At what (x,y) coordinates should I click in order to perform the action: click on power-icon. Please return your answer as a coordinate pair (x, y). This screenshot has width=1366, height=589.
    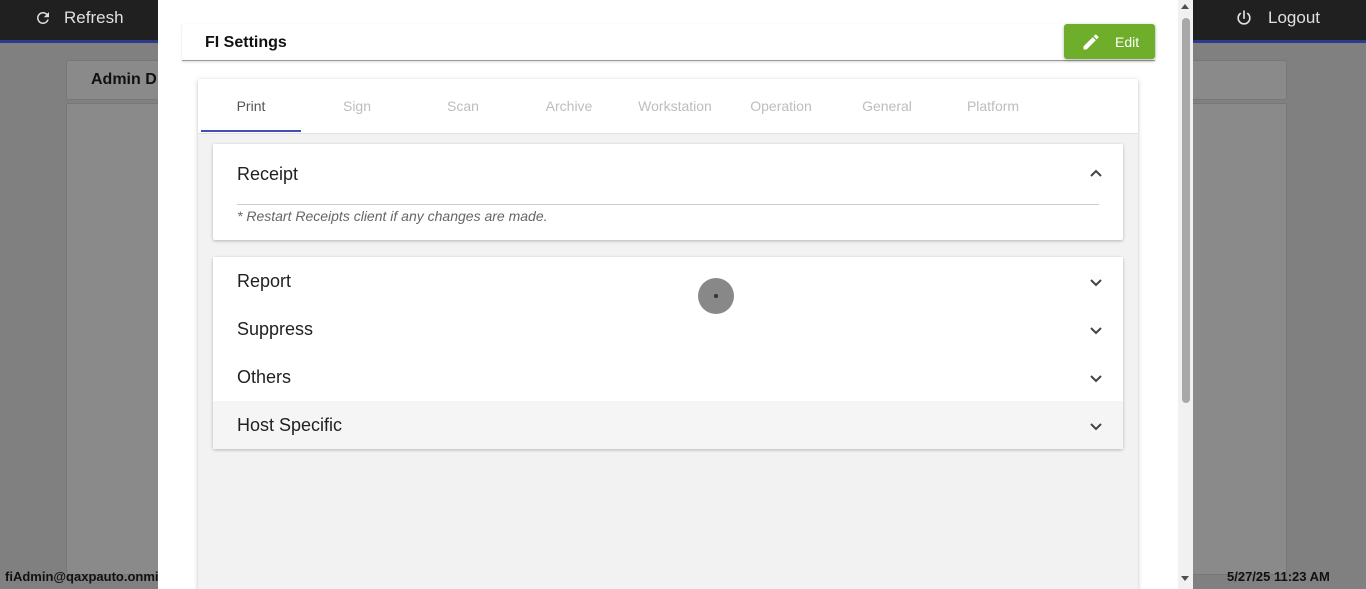
    Looking at the image, I should click on (1244, 17).